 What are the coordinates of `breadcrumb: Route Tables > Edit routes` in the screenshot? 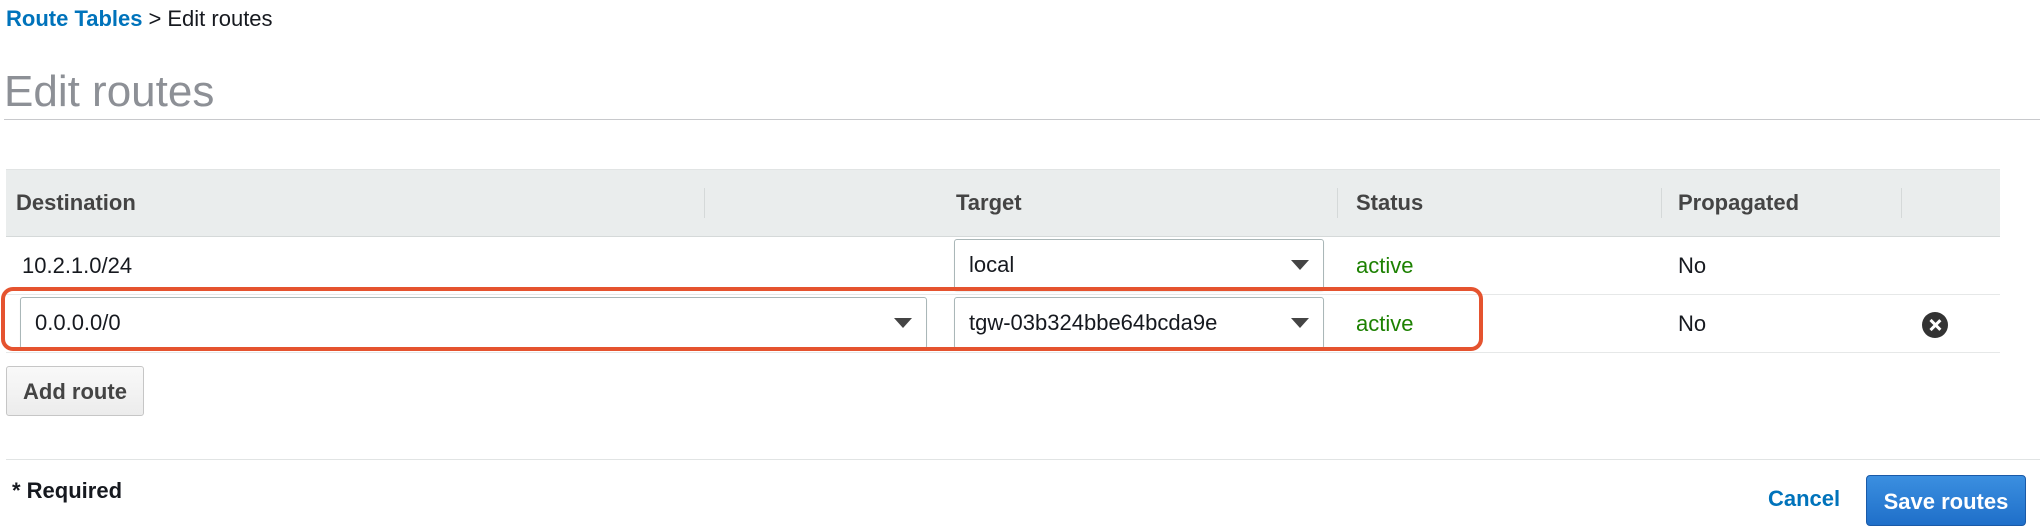 It's located at (139, 19).